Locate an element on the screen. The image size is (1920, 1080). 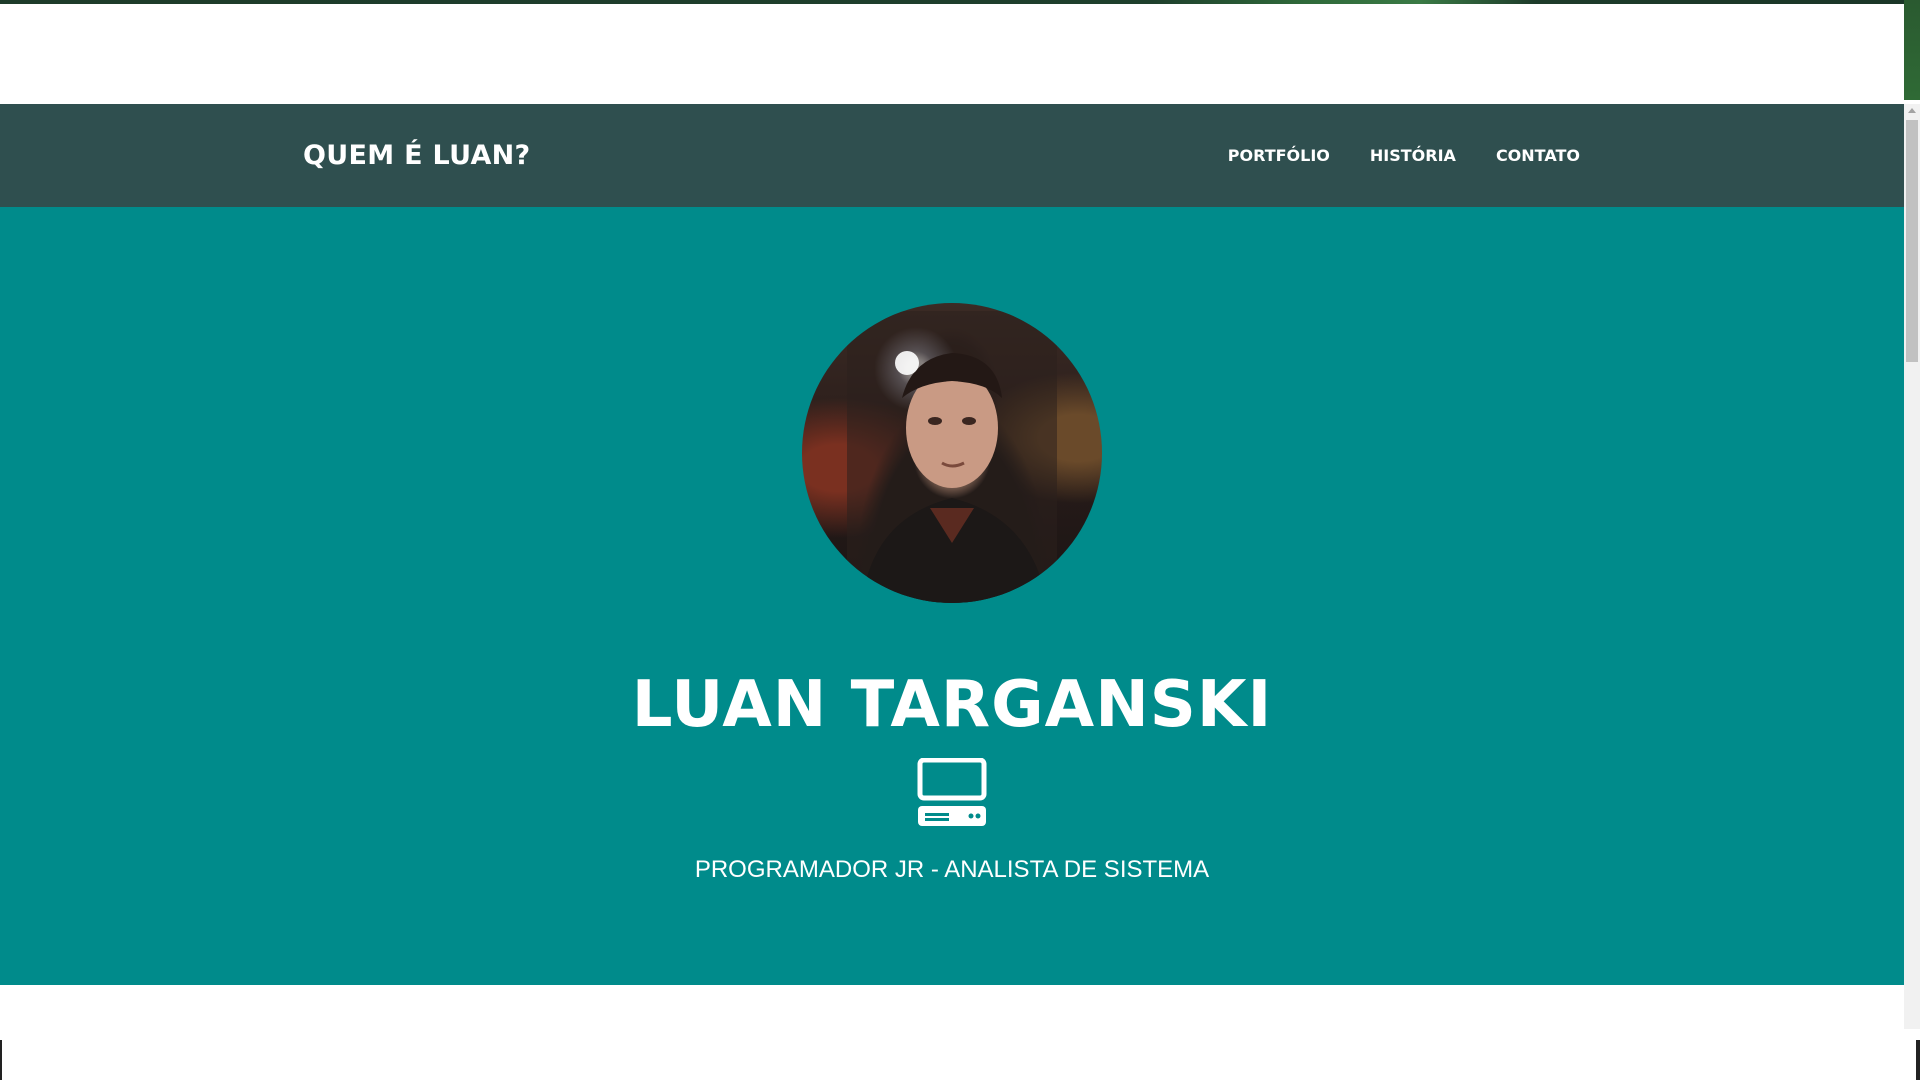
computer-icon is located at coordinates (952, 792).